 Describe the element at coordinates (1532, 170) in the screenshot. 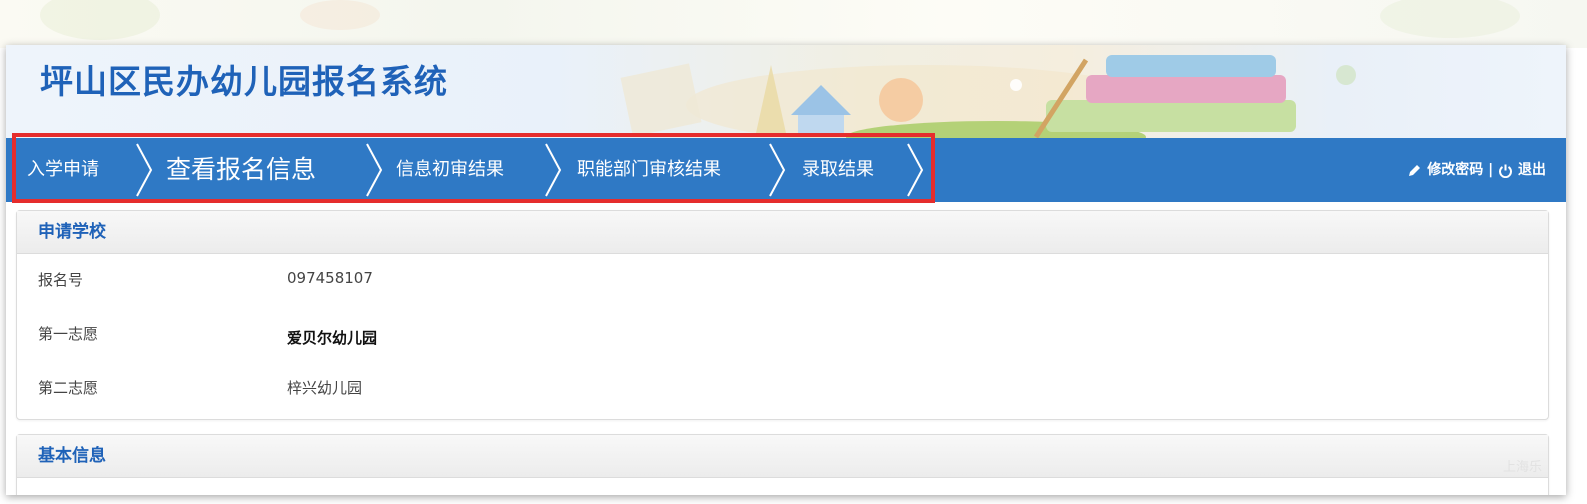

I see `logout-label: 退出` at that location.